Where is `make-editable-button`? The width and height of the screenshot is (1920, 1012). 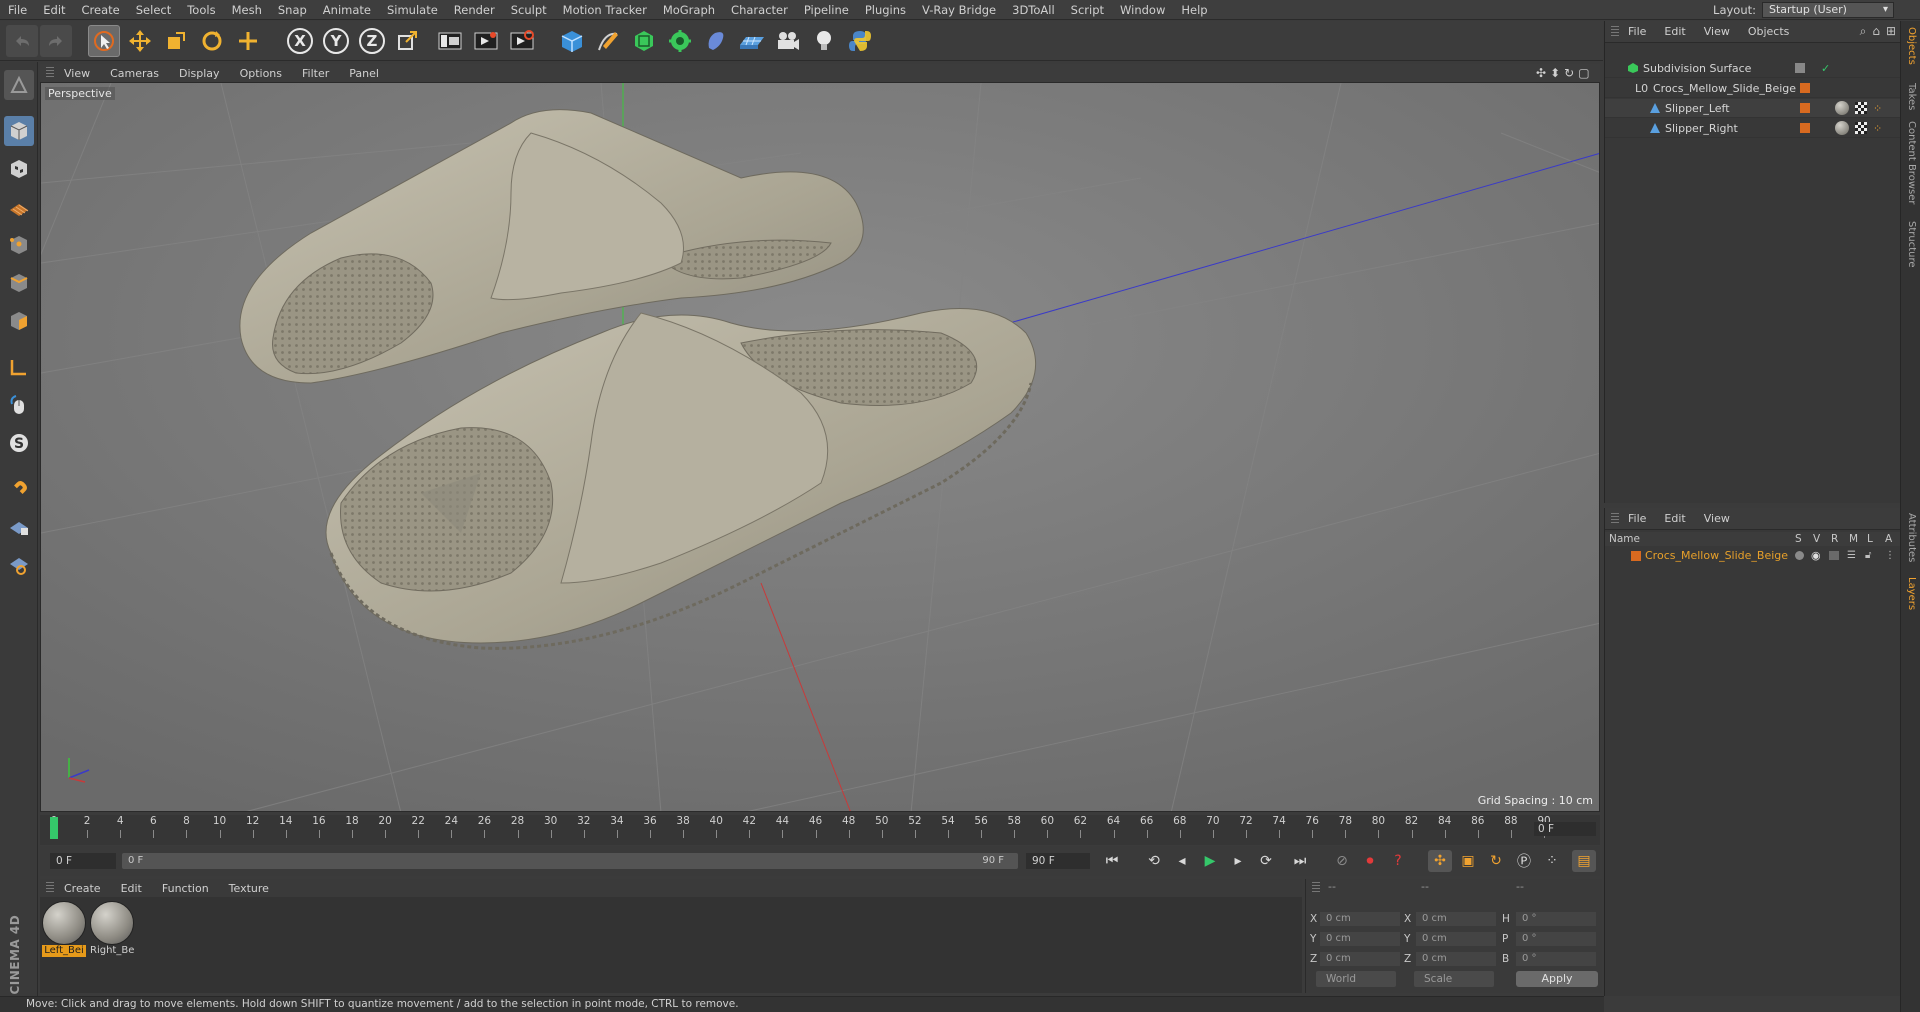
make-editable-button is located at coordinates (19, 85).